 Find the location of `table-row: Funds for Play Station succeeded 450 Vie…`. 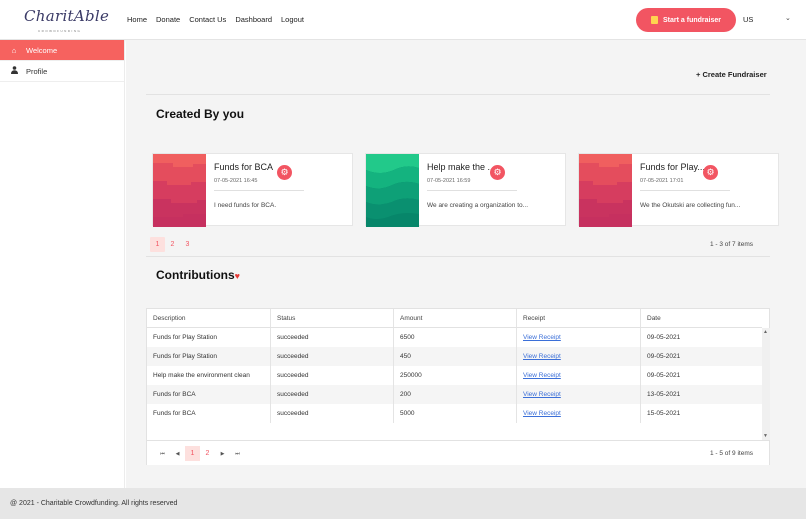

table-row: Funds for Play Station succeeded 450 Vie… is located at coordinates (454, 356).